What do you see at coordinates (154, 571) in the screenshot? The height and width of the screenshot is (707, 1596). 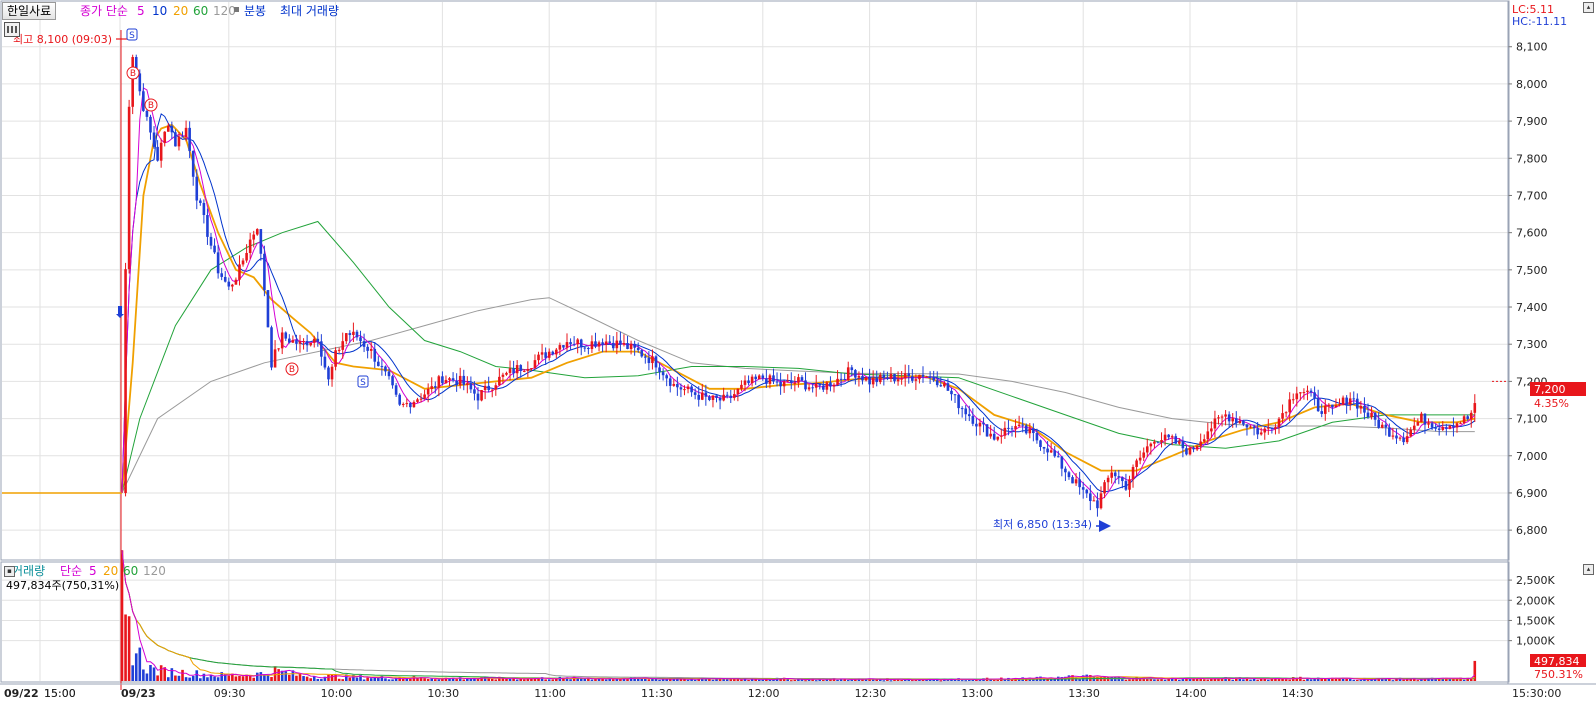 I see `volume-ma120: 120` at bounding box center [154, 571].